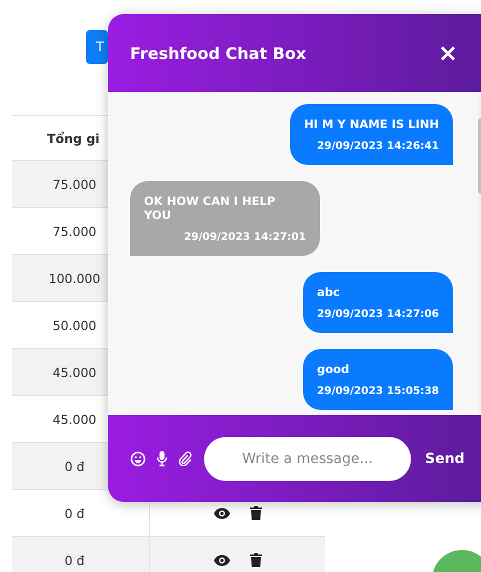 This screenshot has height=572, width=481. Describe the element at coordinates (162, 458) in the screenshot. I see `microphone-icon` at that location.